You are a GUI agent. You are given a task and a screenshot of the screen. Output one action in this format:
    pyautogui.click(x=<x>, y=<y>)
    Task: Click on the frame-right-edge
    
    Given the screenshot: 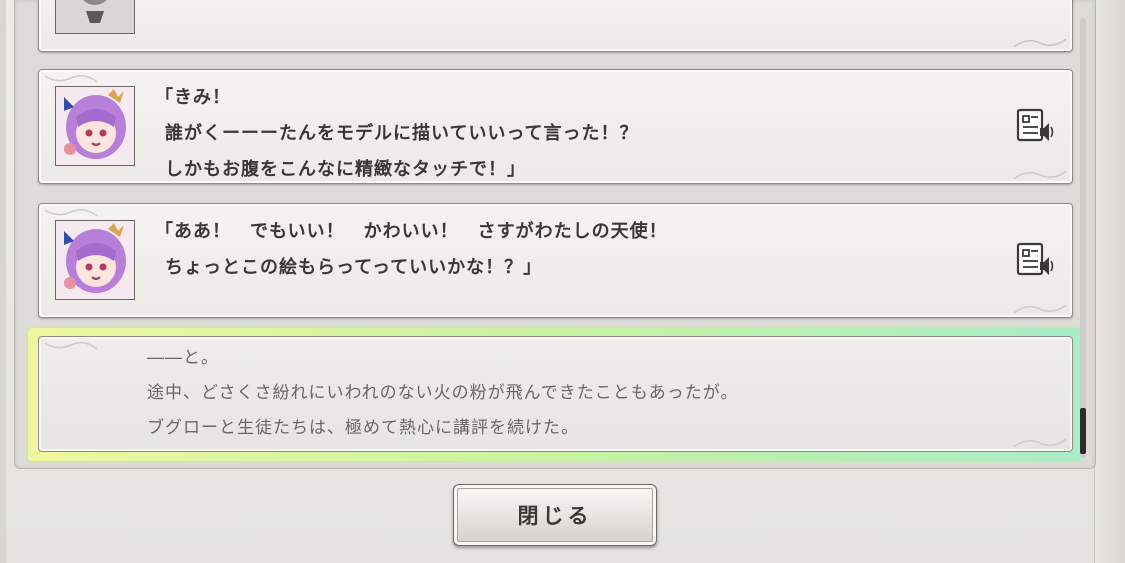 What is the action you would take?
    pyautogui.click(x=1109, y=281)
    